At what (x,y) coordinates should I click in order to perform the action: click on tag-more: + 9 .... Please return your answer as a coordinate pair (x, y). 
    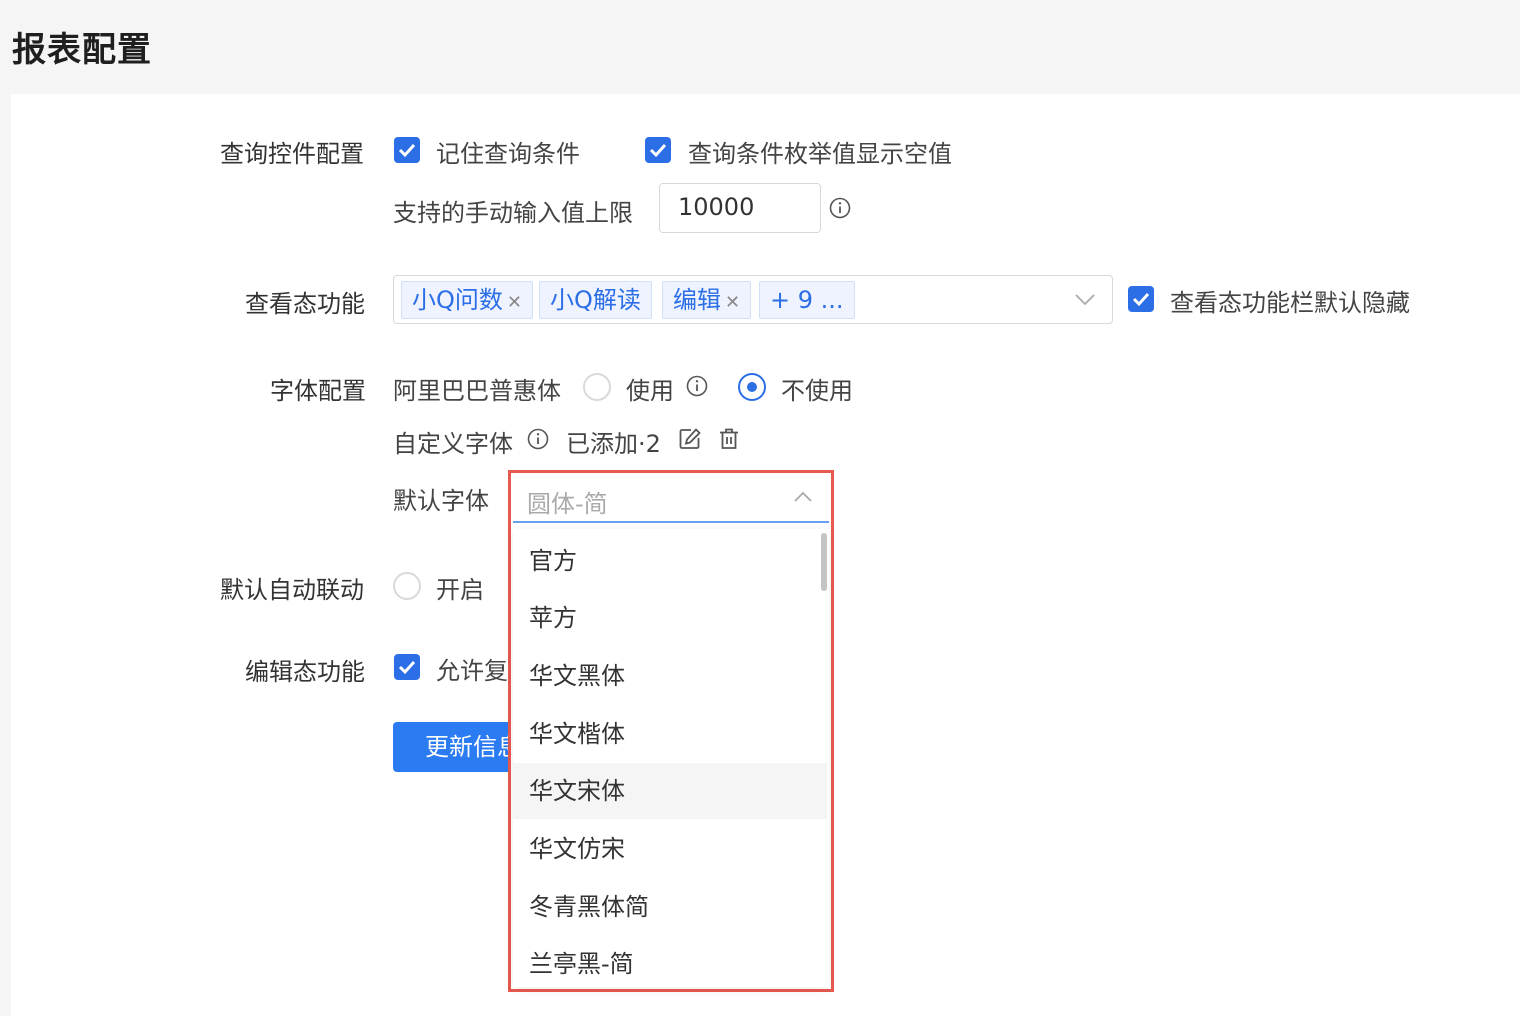
    Looking at the image, I should click on (807, 300).